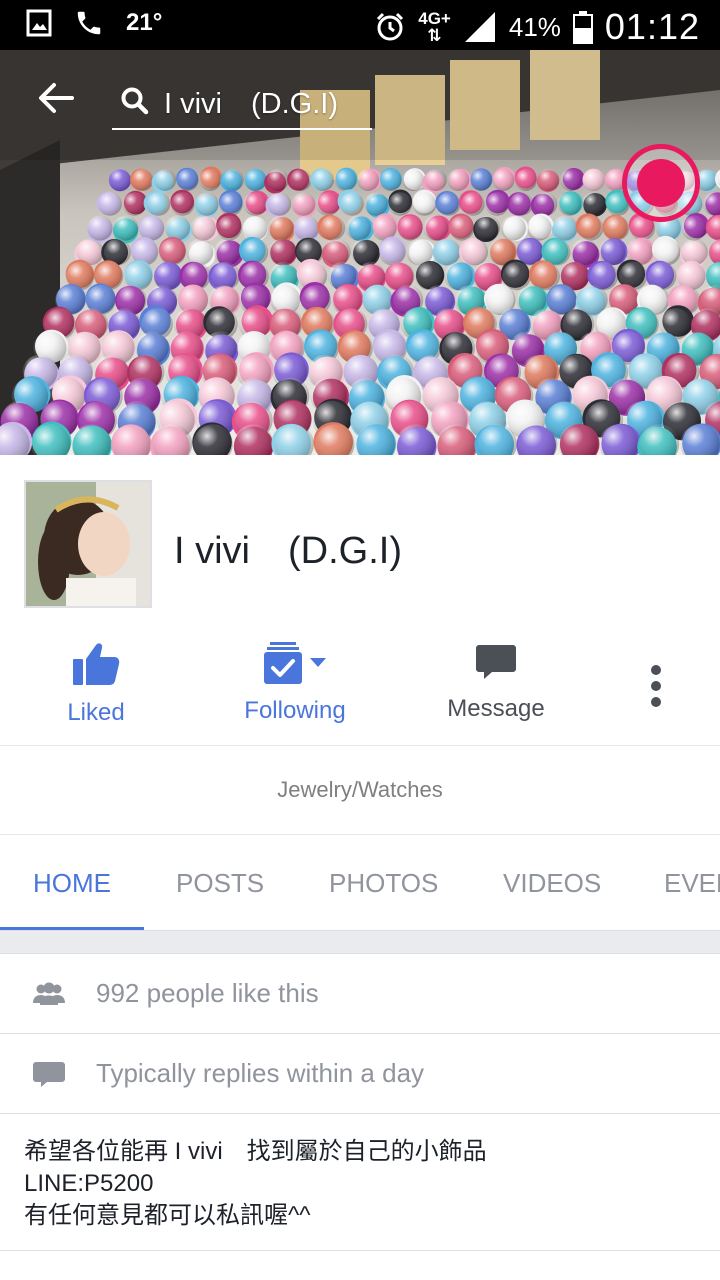 The height and width of the screenshot is (1280, 720). I want to click on people-icon, so click(49, 993).